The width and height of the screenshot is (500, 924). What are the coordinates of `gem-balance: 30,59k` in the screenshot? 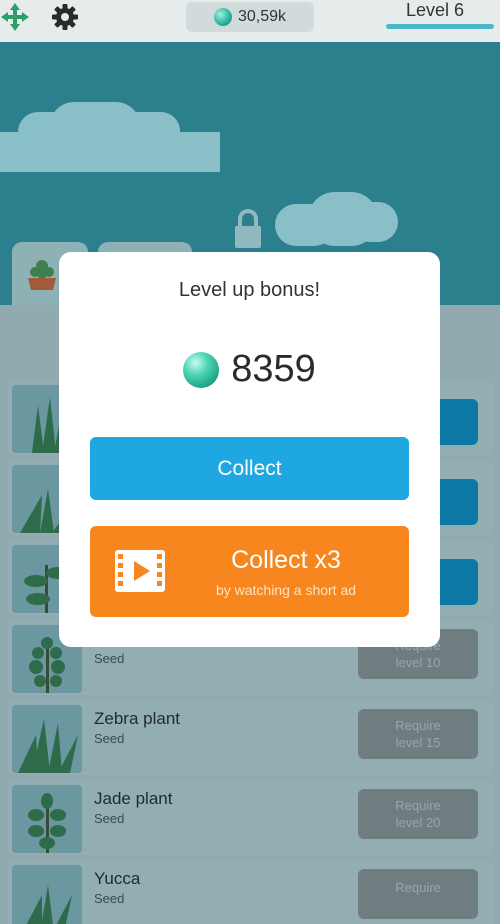 It's located at (250, 17).